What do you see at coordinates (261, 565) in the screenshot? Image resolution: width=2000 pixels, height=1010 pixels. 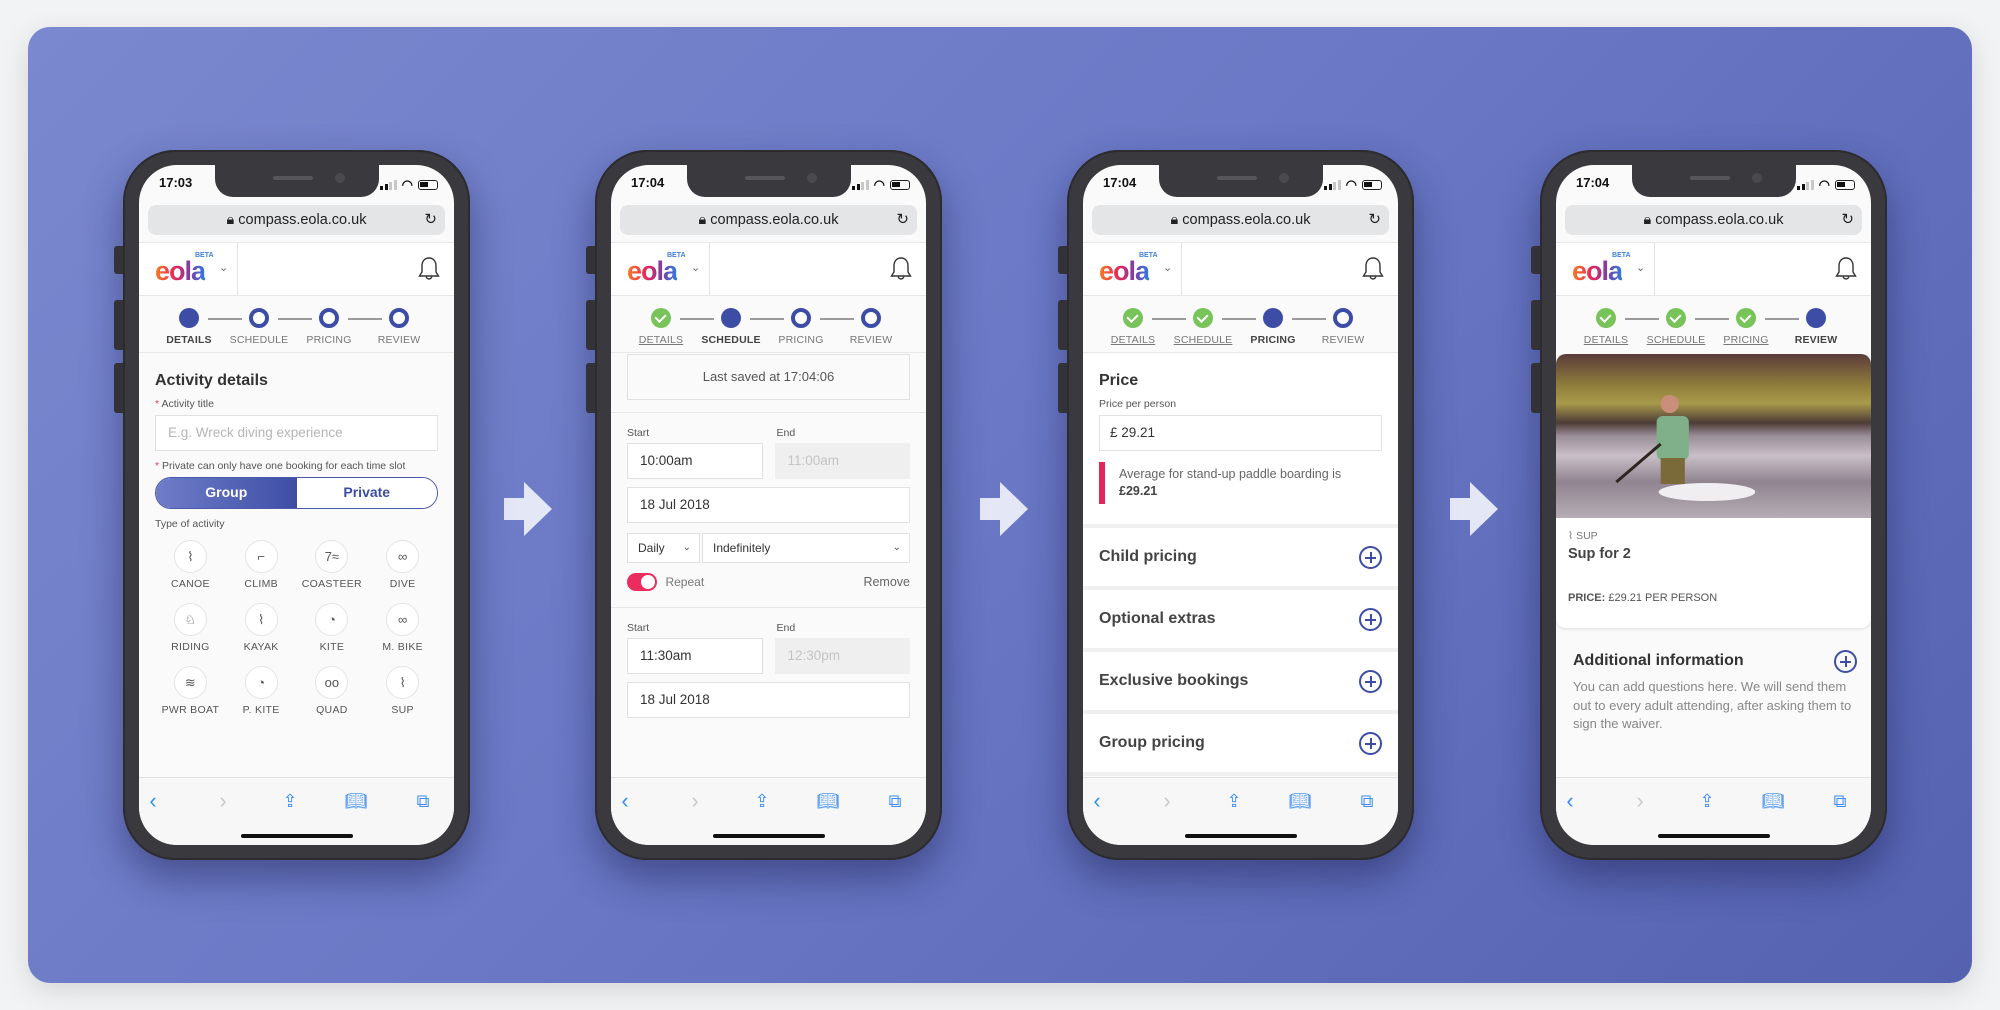 I see `activity-option: ⌐ CLIMB` at bounding box center [261, 565].